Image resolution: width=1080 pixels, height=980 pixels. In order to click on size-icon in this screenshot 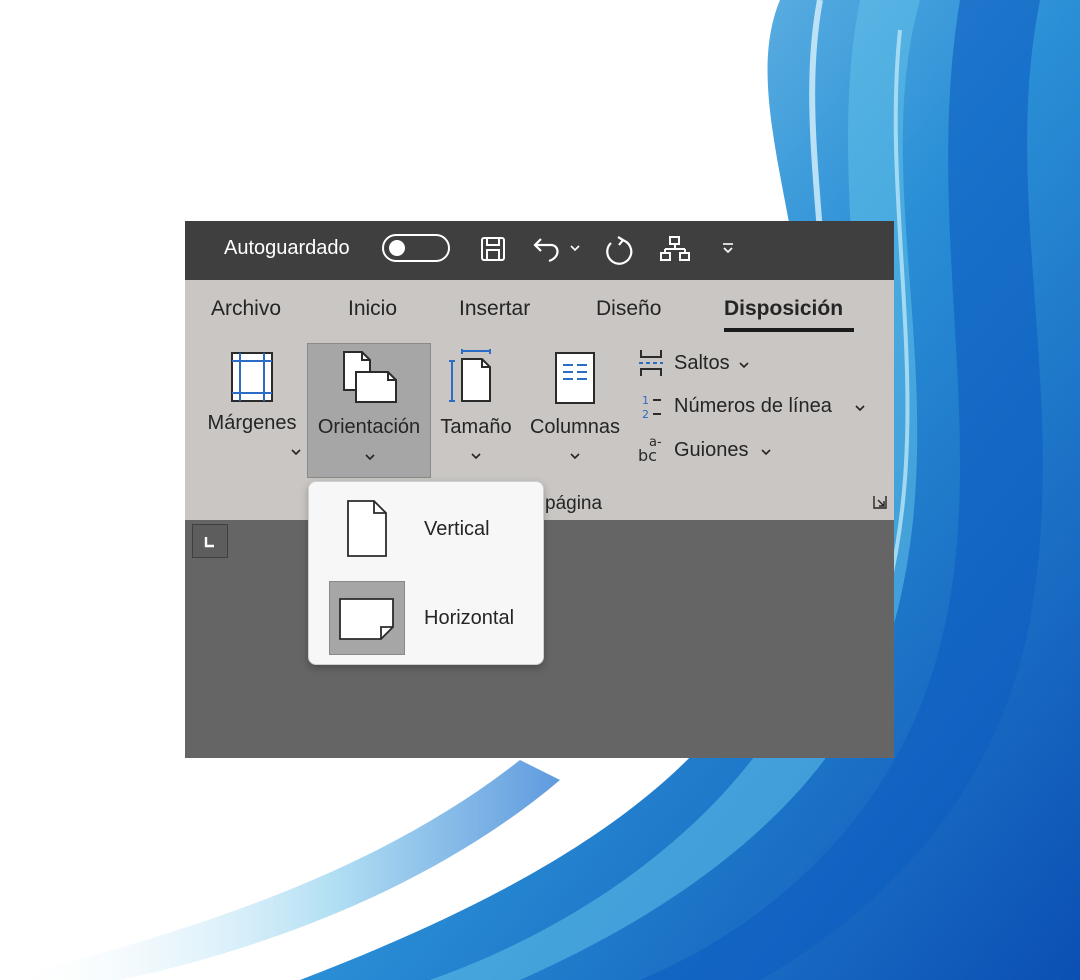, I will do `click(470, 375)`.